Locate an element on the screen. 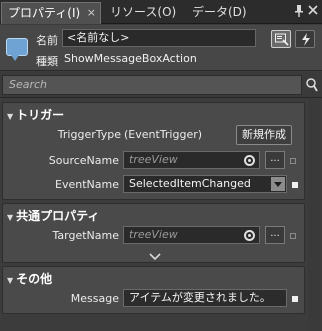 Image resolution: width=322 pixels, height=331 pixels. object-type-value: ShowMessageBoxAction is located at coordinates (130, 58).